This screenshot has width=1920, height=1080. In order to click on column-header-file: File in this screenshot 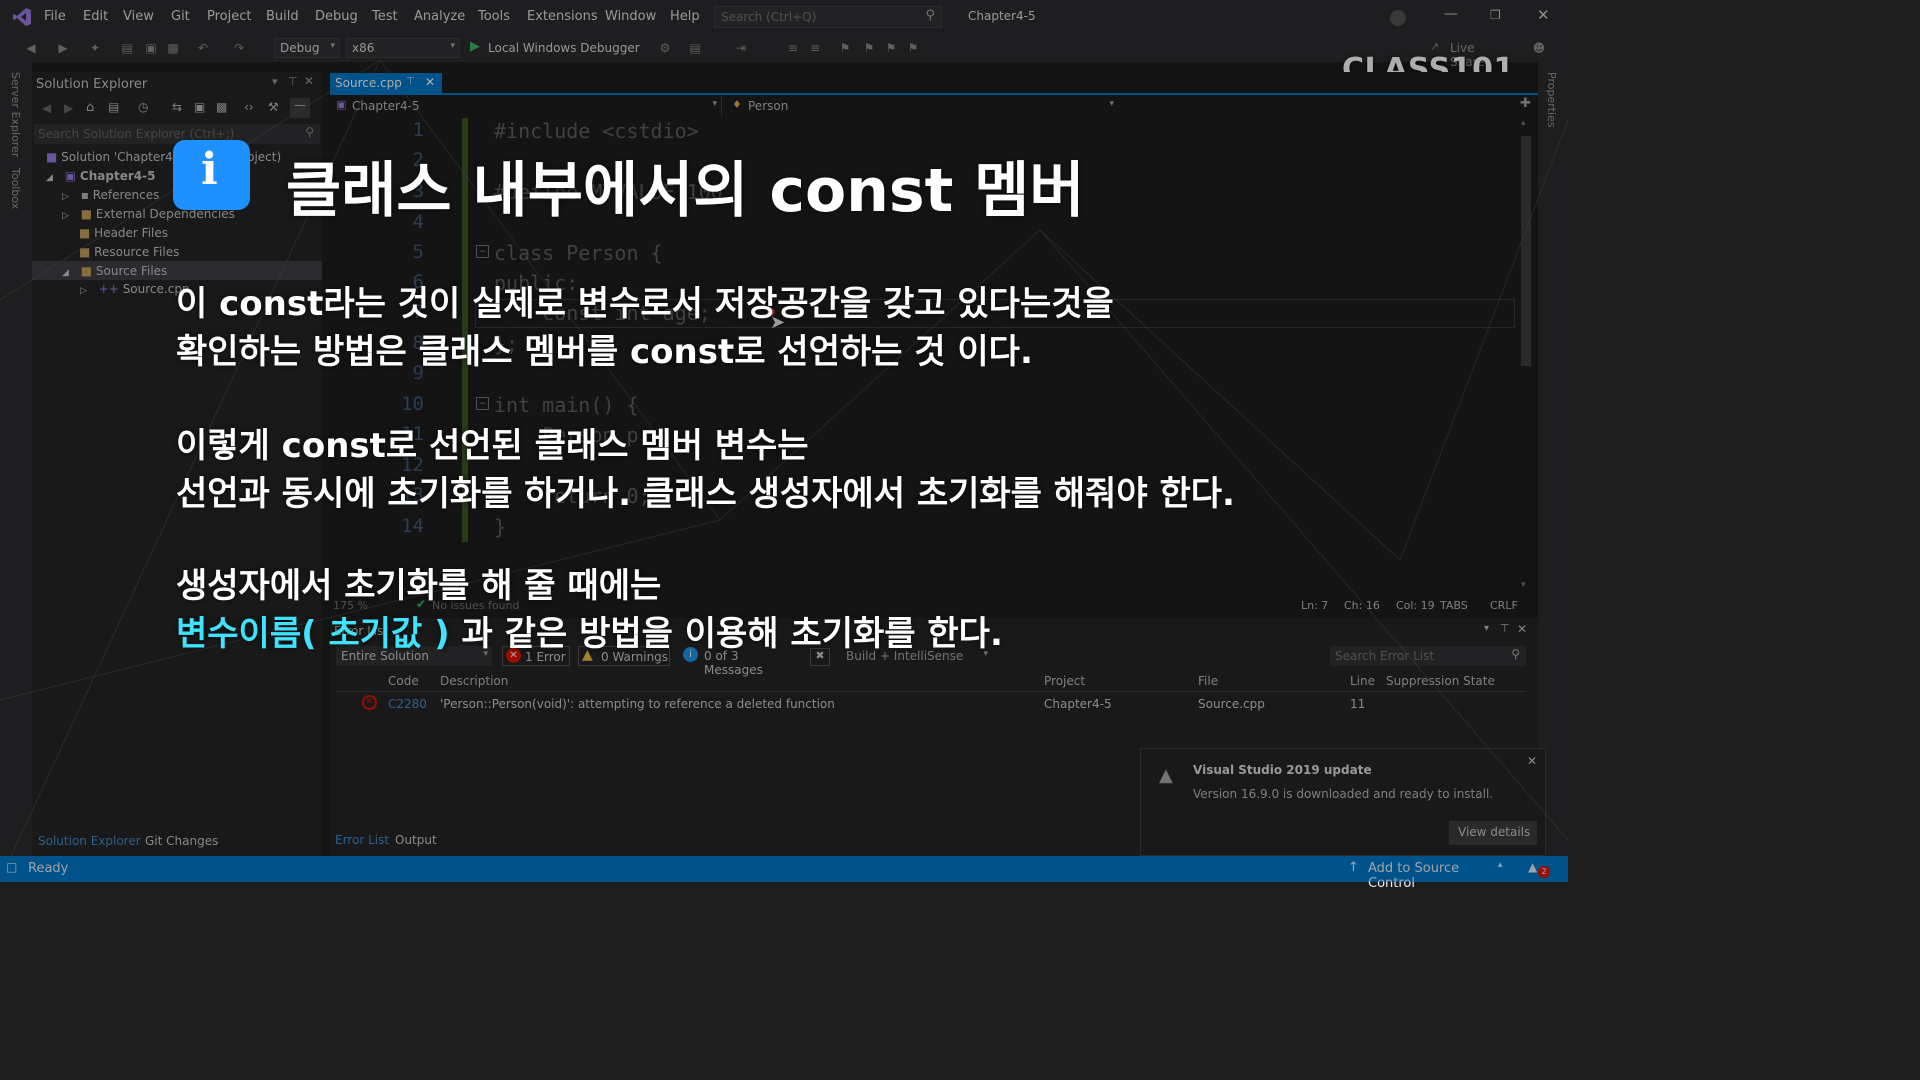, I will do `click(1208, 681)`.